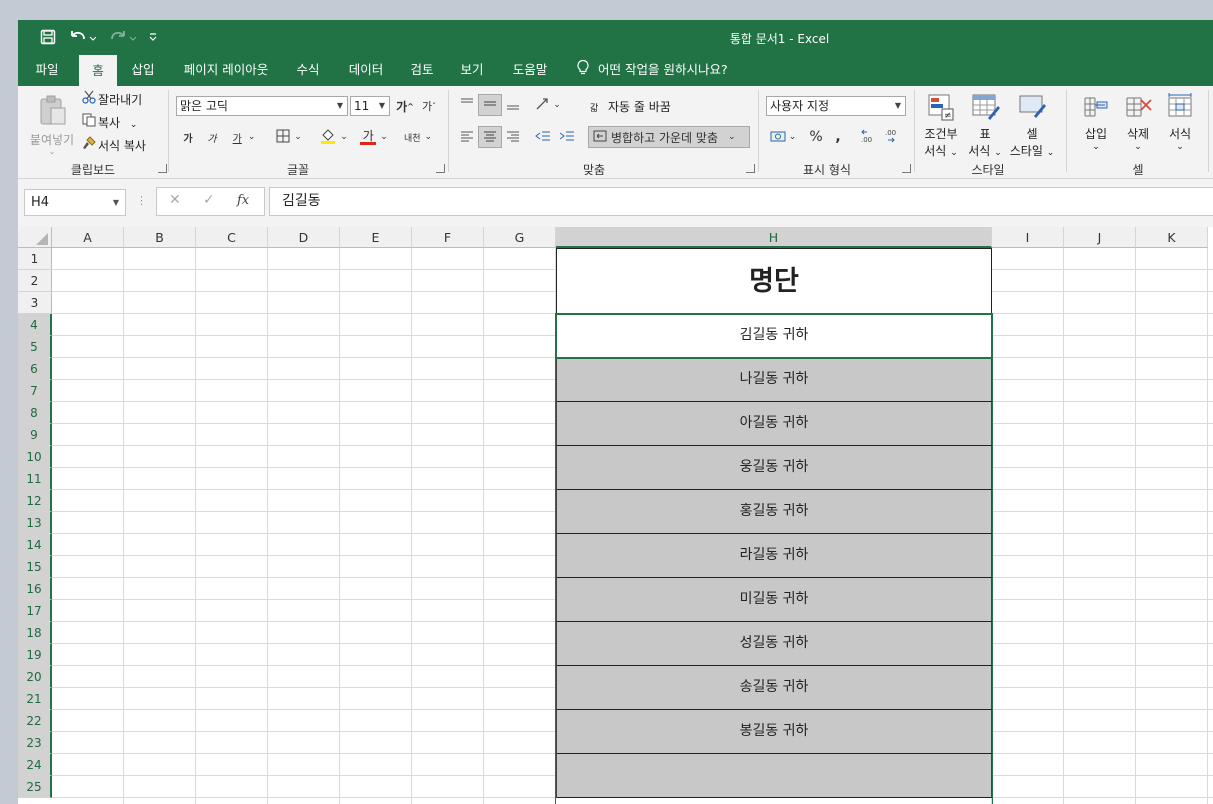  I want to click on align-middle-button, so click(490, 105).